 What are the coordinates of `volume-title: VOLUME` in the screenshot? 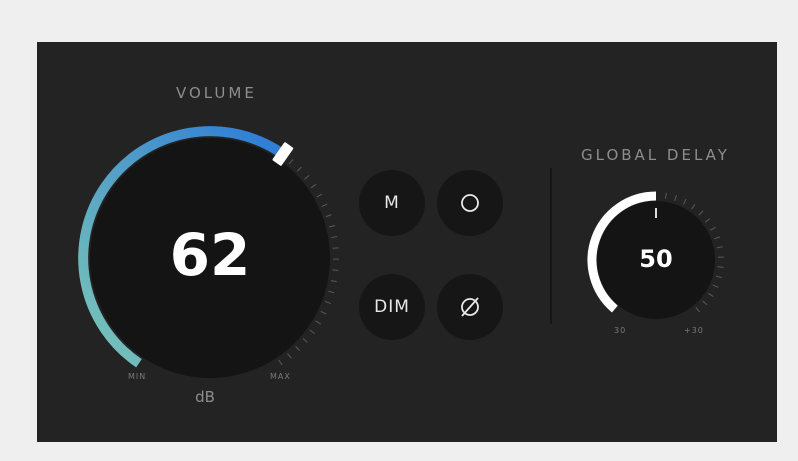 It's located at (216, 93).